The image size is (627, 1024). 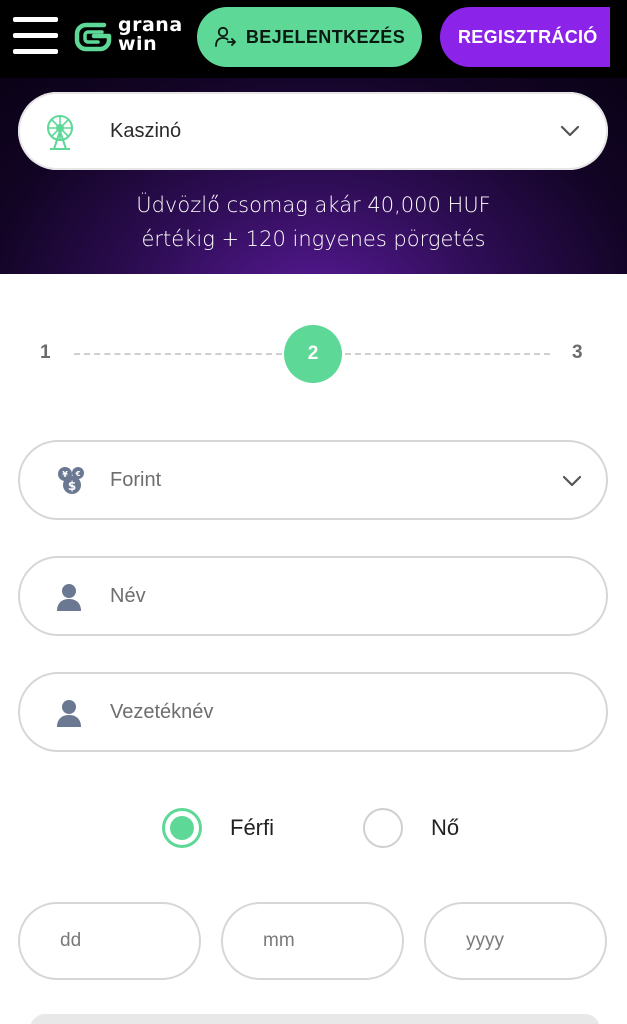 I want to click on logo-text: grana win, so click(x=150, y=35).